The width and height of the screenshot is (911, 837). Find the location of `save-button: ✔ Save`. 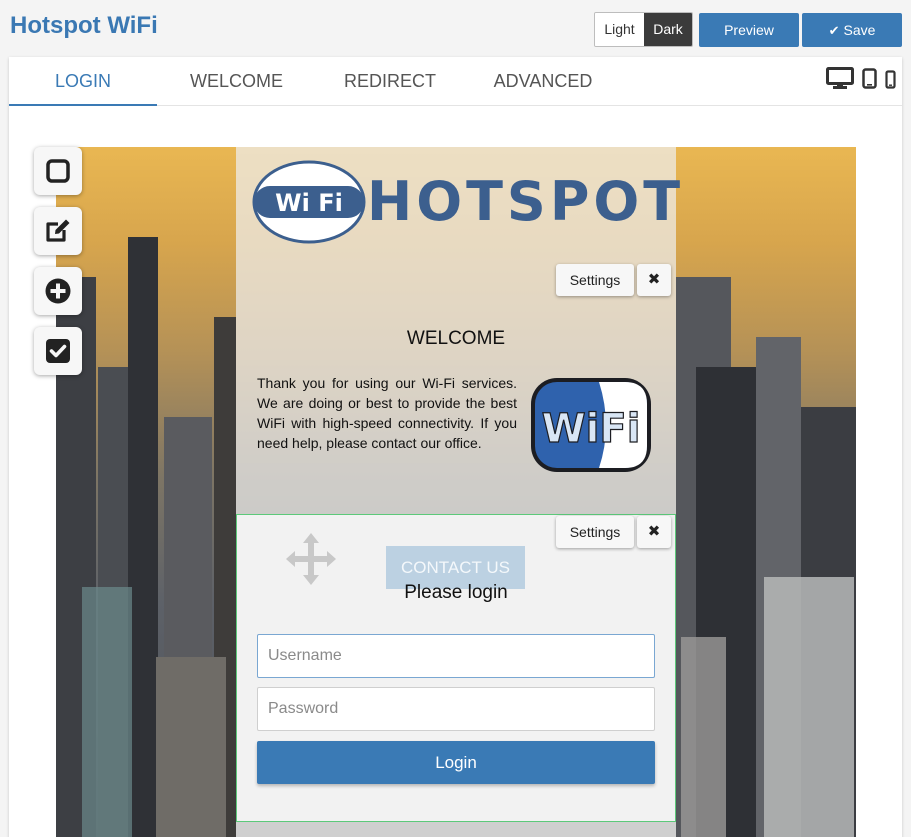

save-button: ✔ Save is located at coordinates (852, 30).